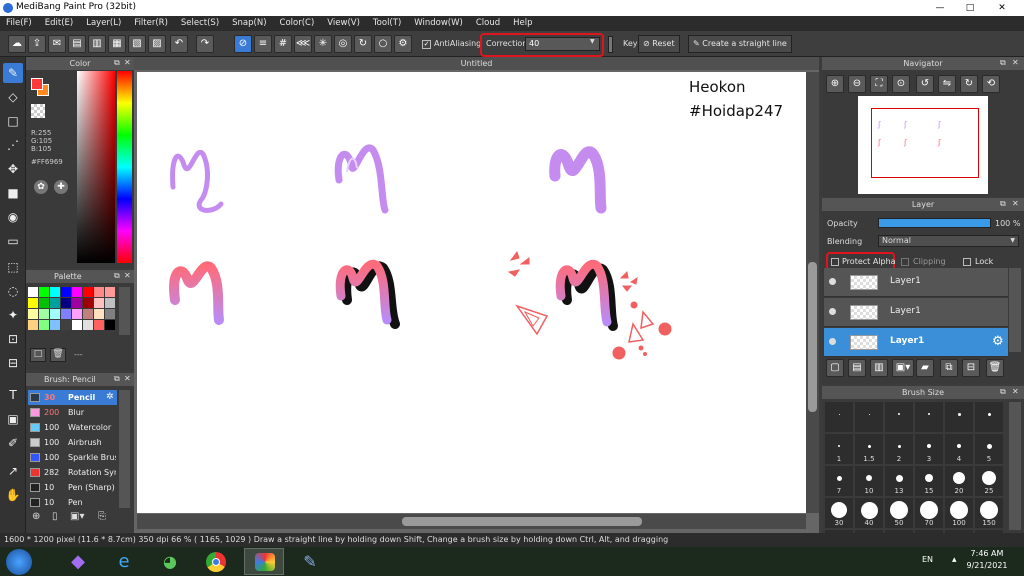 This screenshot has height=576, width=1024. I want to click on brush-add-icon: ⊕, so click(39, 518).